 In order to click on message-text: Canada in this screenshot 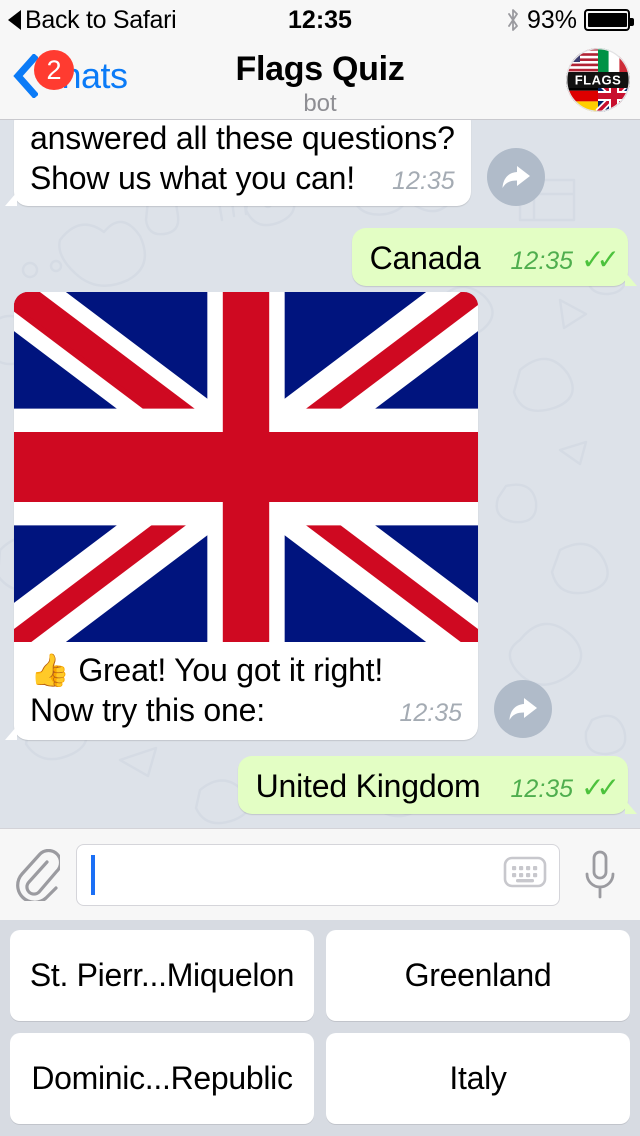, I will do `click(425, 258)`.